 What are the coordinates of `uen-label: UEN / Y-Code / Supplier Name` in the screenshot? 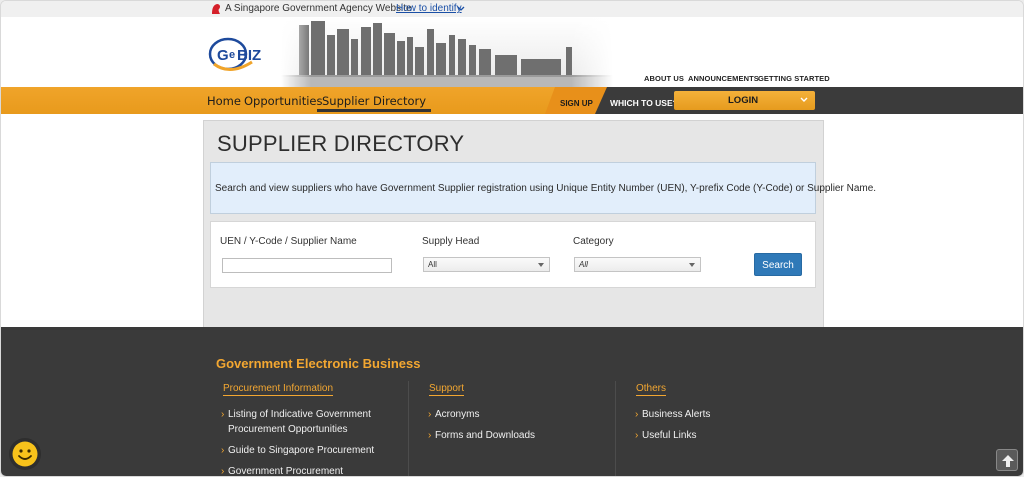 It's located at (288, 241).